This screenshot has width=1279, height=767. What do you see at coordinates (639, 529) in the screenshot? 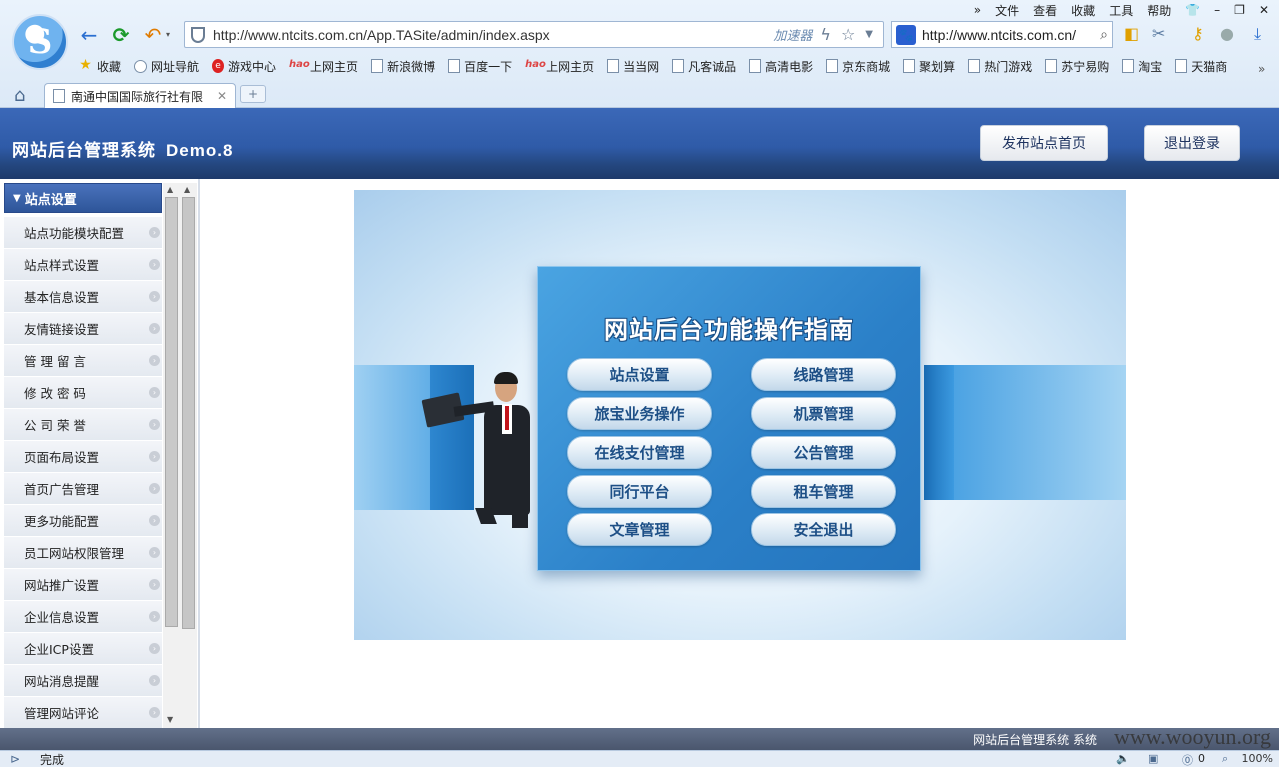
I see `guide-button-articles: 文章管理` at bounding box center [639, 529].